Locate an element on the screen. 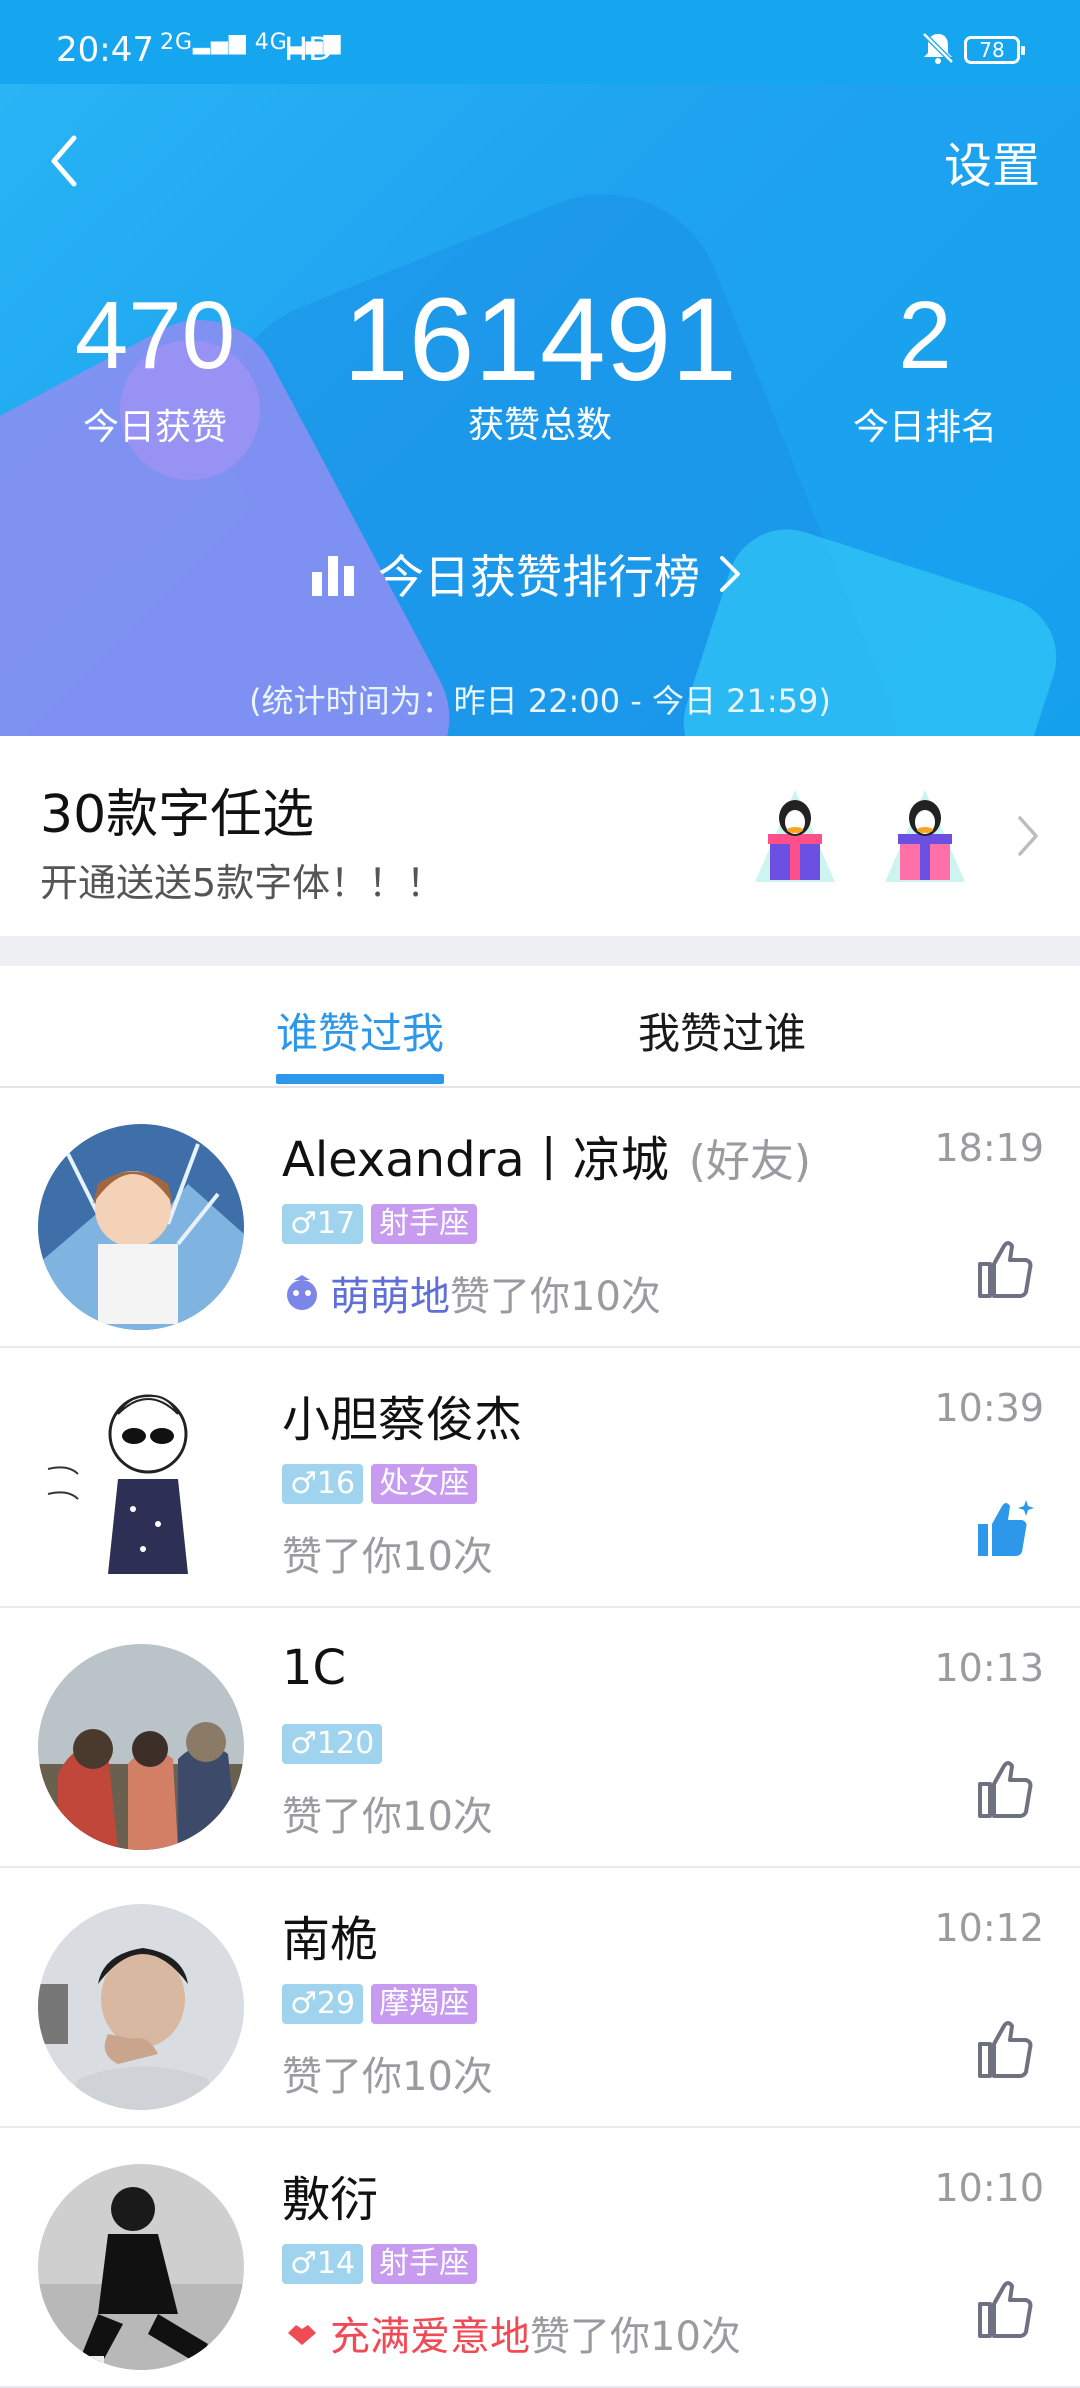 This screenshot has width=1080, height=2388. like-time: 10:13 is located at coordinates (989, 1668).